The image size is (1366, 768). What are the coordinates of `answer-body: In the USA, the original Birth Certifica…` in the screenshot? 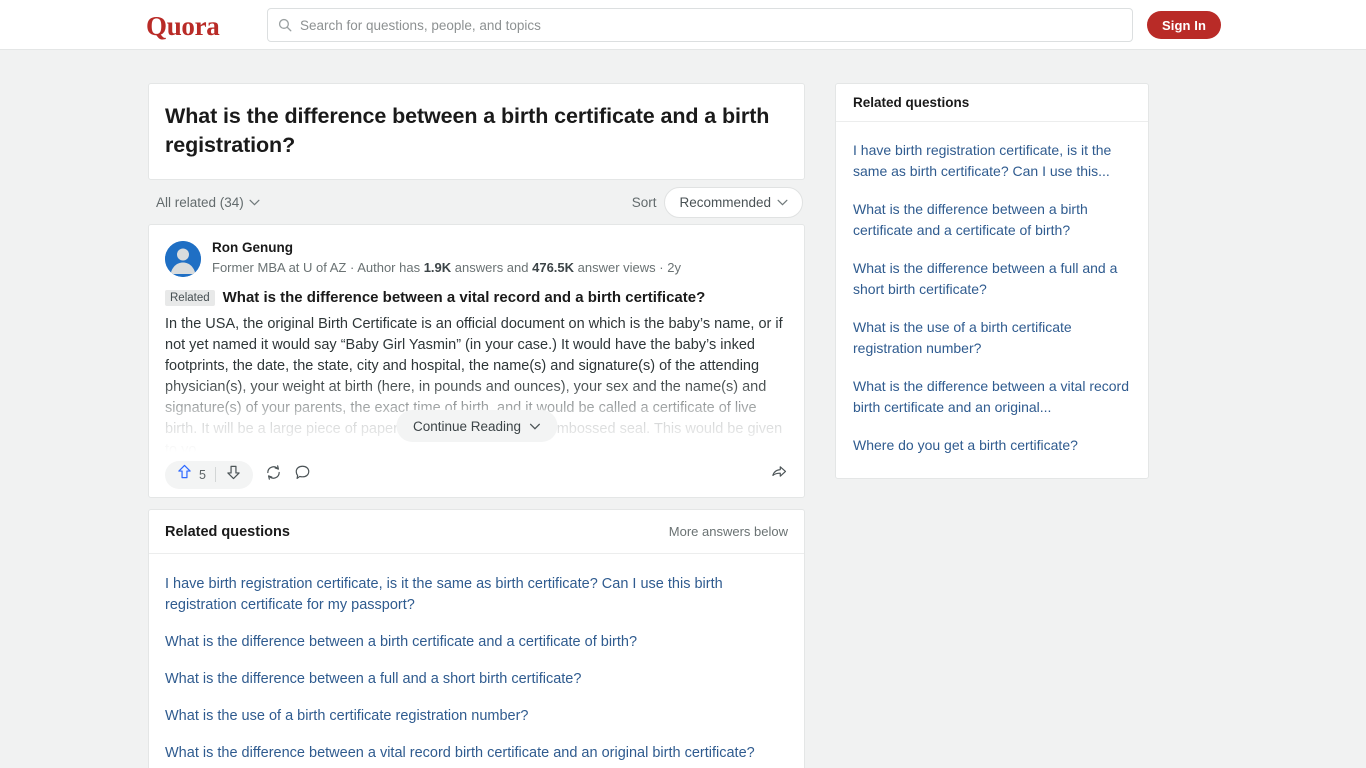 It's located at (476, 383).